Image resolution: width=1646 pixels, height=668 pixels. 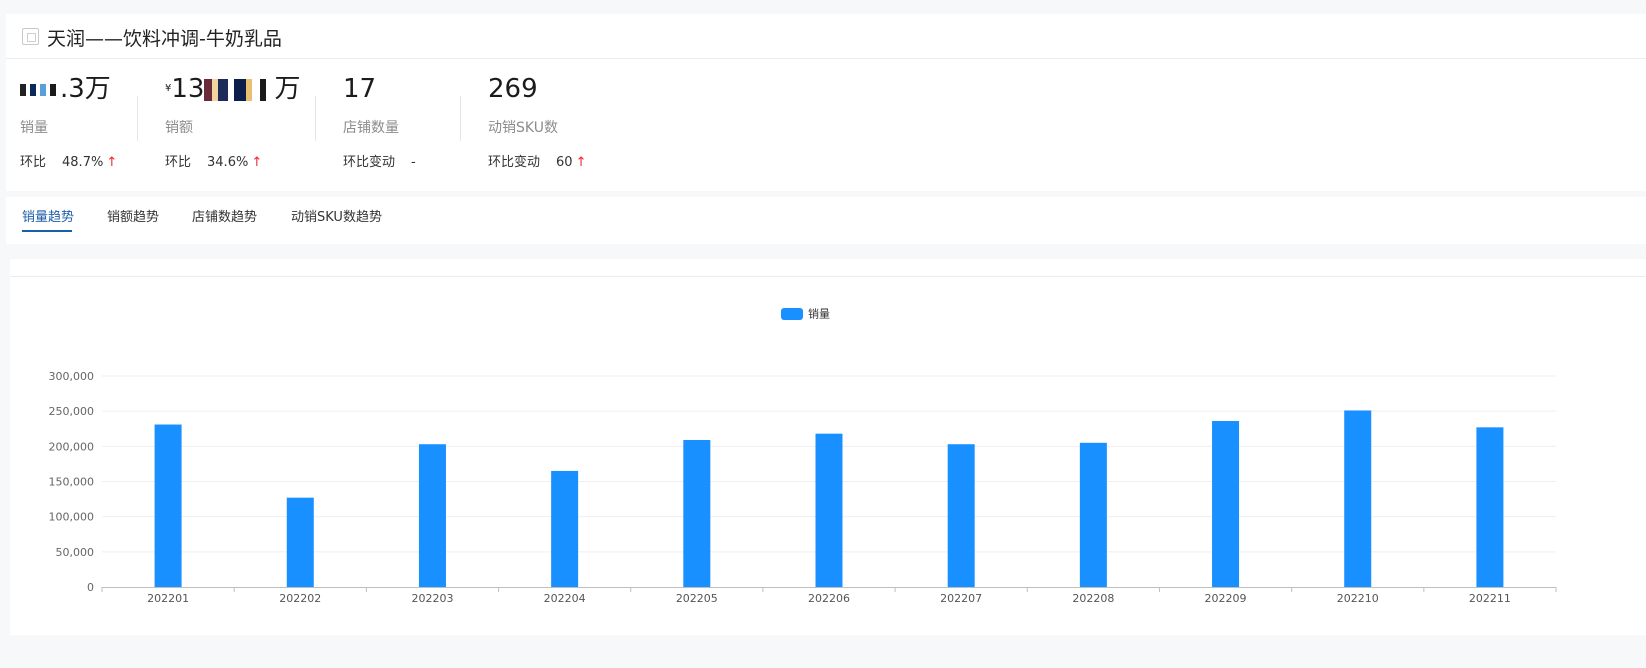 What do you see at coordinates (72, 411) in the screenshot?
I see `y-tick-label: 250,000` at bounding box center [72, 411].